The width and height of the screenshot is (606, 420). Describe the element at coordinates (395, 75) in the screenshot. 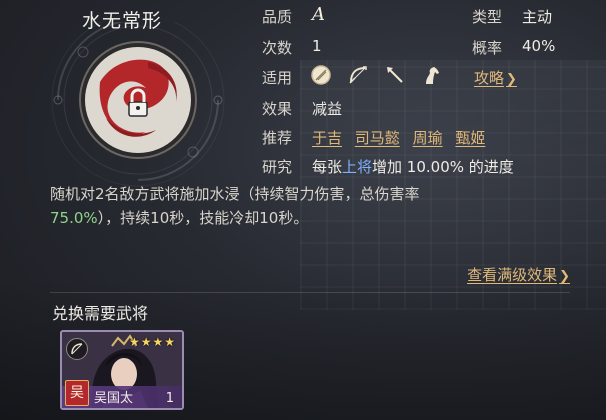

I see `spear-icon` at that location.